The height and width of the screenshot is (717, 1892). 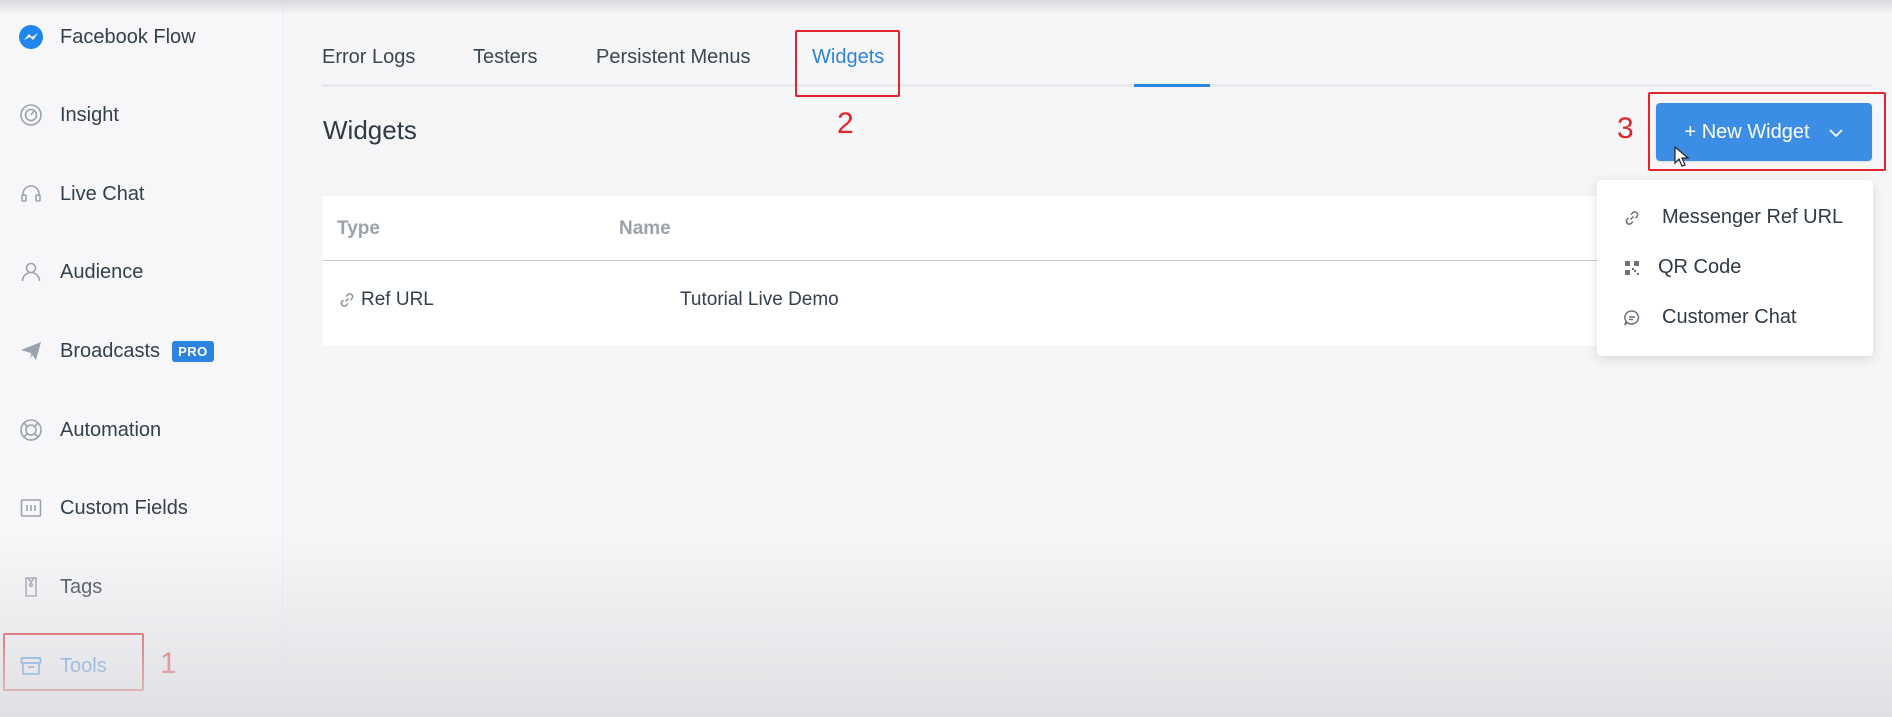 I want to click on user-icon, so click(x=31, y=272).